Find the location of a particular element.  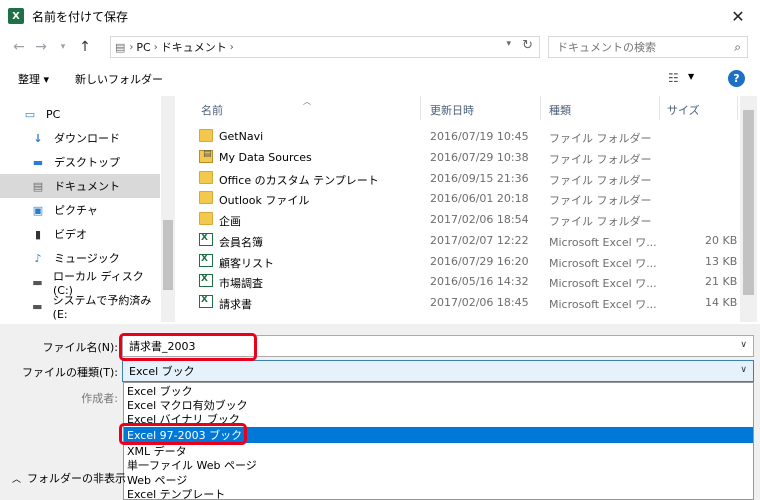

column-header-name: 名前 is located at coordinates (212, 110).